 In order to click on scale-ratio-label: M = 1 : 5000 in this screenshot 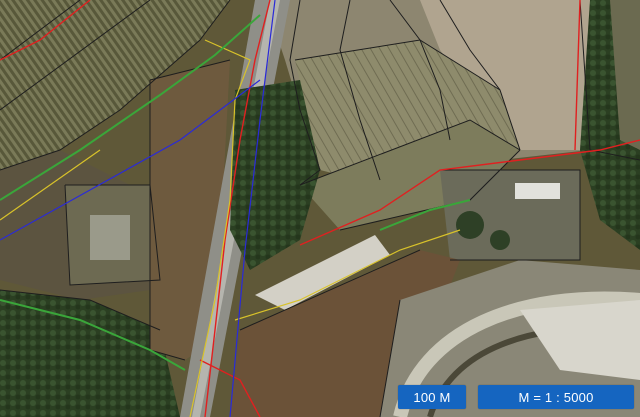, I will do `click(556, 397)`.